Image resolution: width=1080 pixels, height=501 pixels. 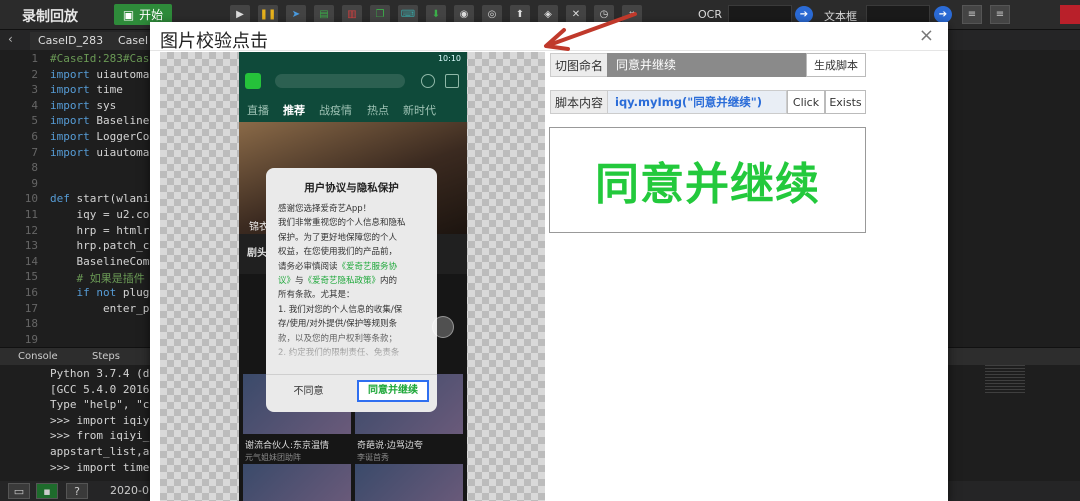 What do you see at coordinates (60, 199) in the screenshot?
I see `keyword: def` at bounding box center [60, 199].